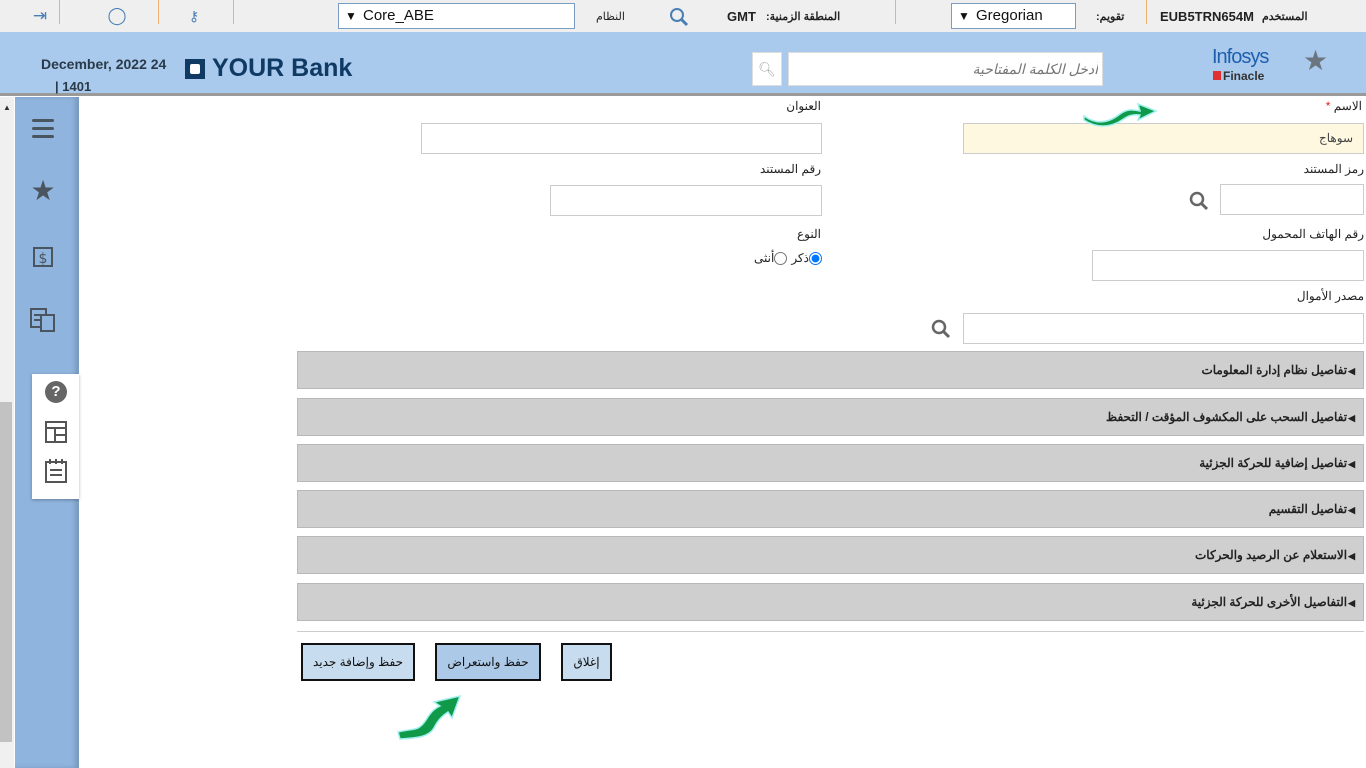 This screenshot has height=768, width=1366. I want to click on chat-icon: ◯, so click(117, 16).